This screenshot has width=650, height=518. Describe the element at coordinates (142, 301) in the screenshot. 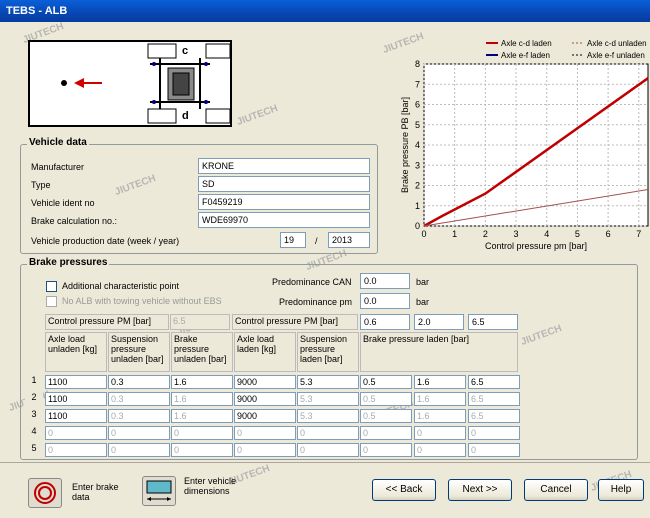

I see `no-alb-label: No ALB with towing vehicle without EBS` at that location.